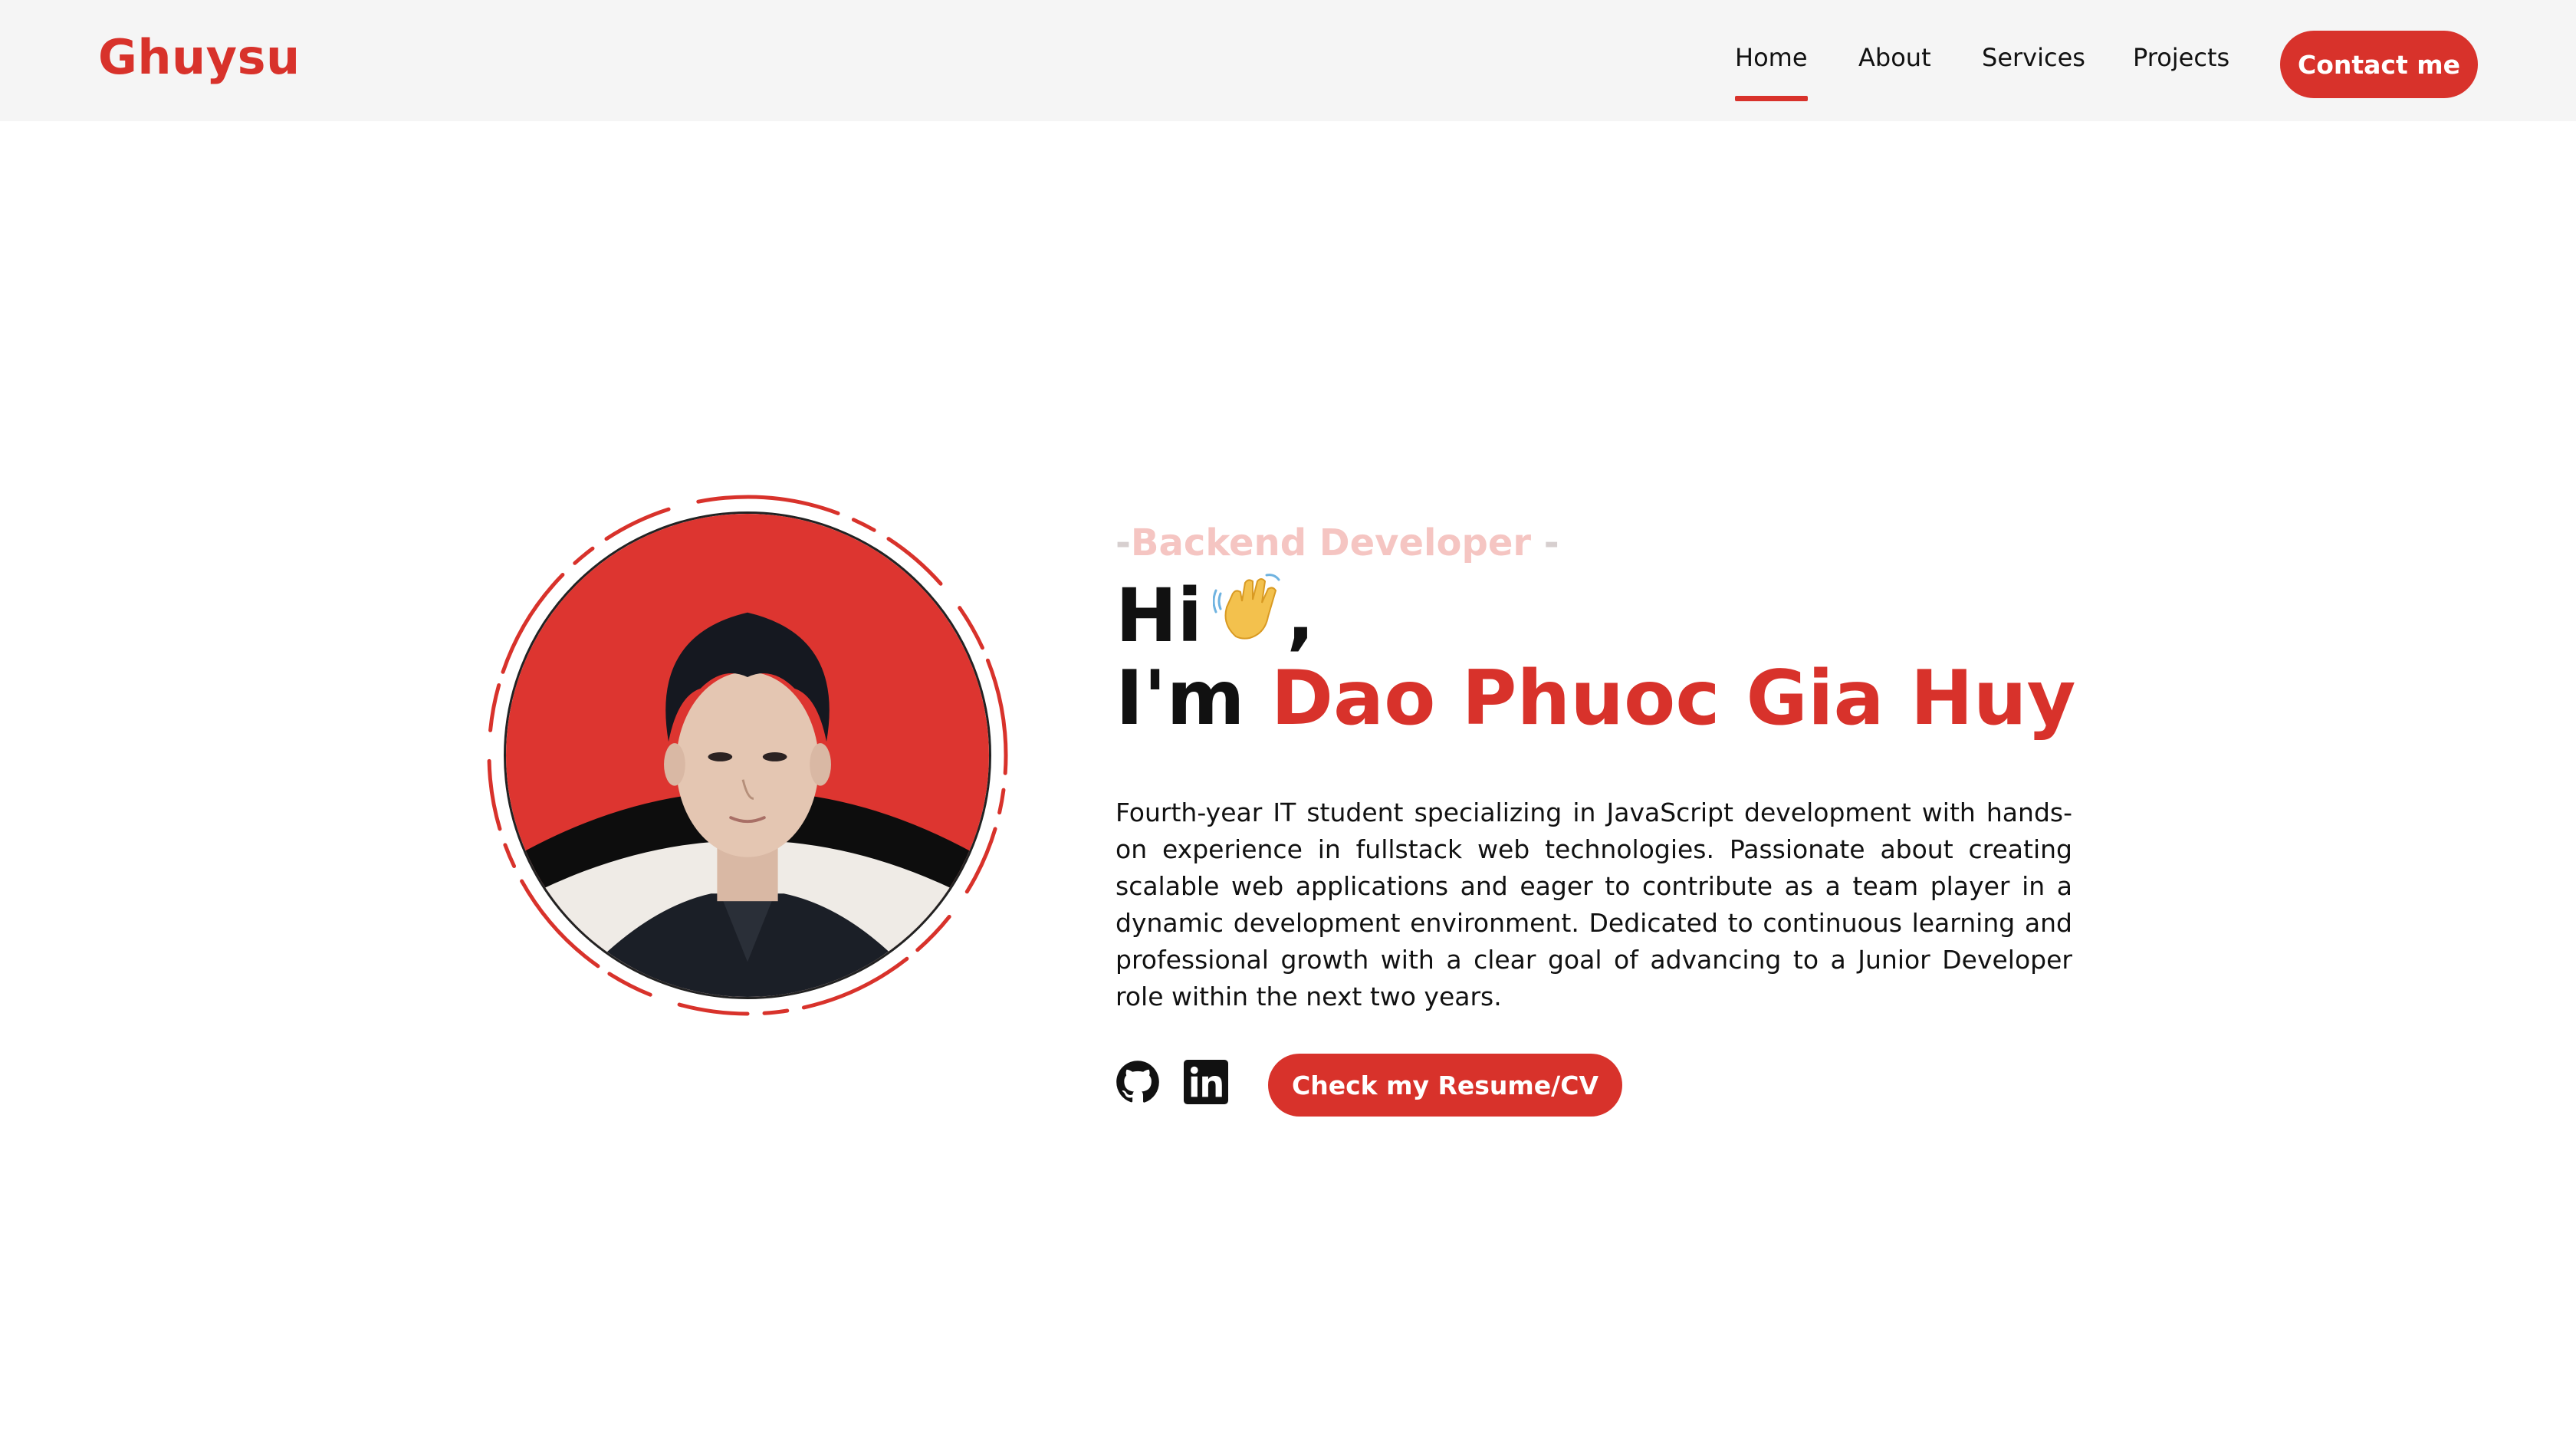  Describe the element at coordinates (2033, 58) in the screenshot. I see `nav-services: Services` at that location.